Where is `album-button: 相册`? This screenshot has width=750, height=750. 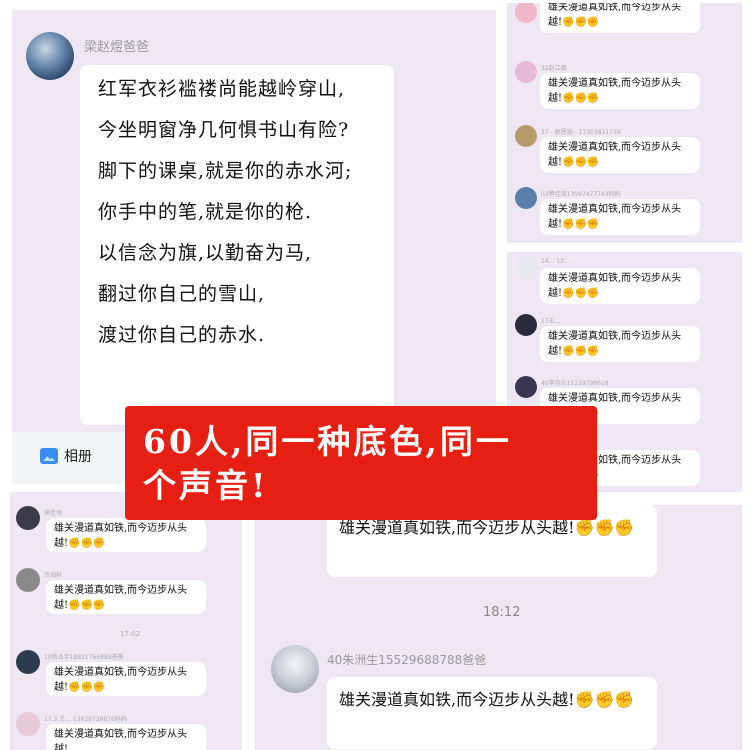 album-button: 相册 is located at coordinates (66, 456).